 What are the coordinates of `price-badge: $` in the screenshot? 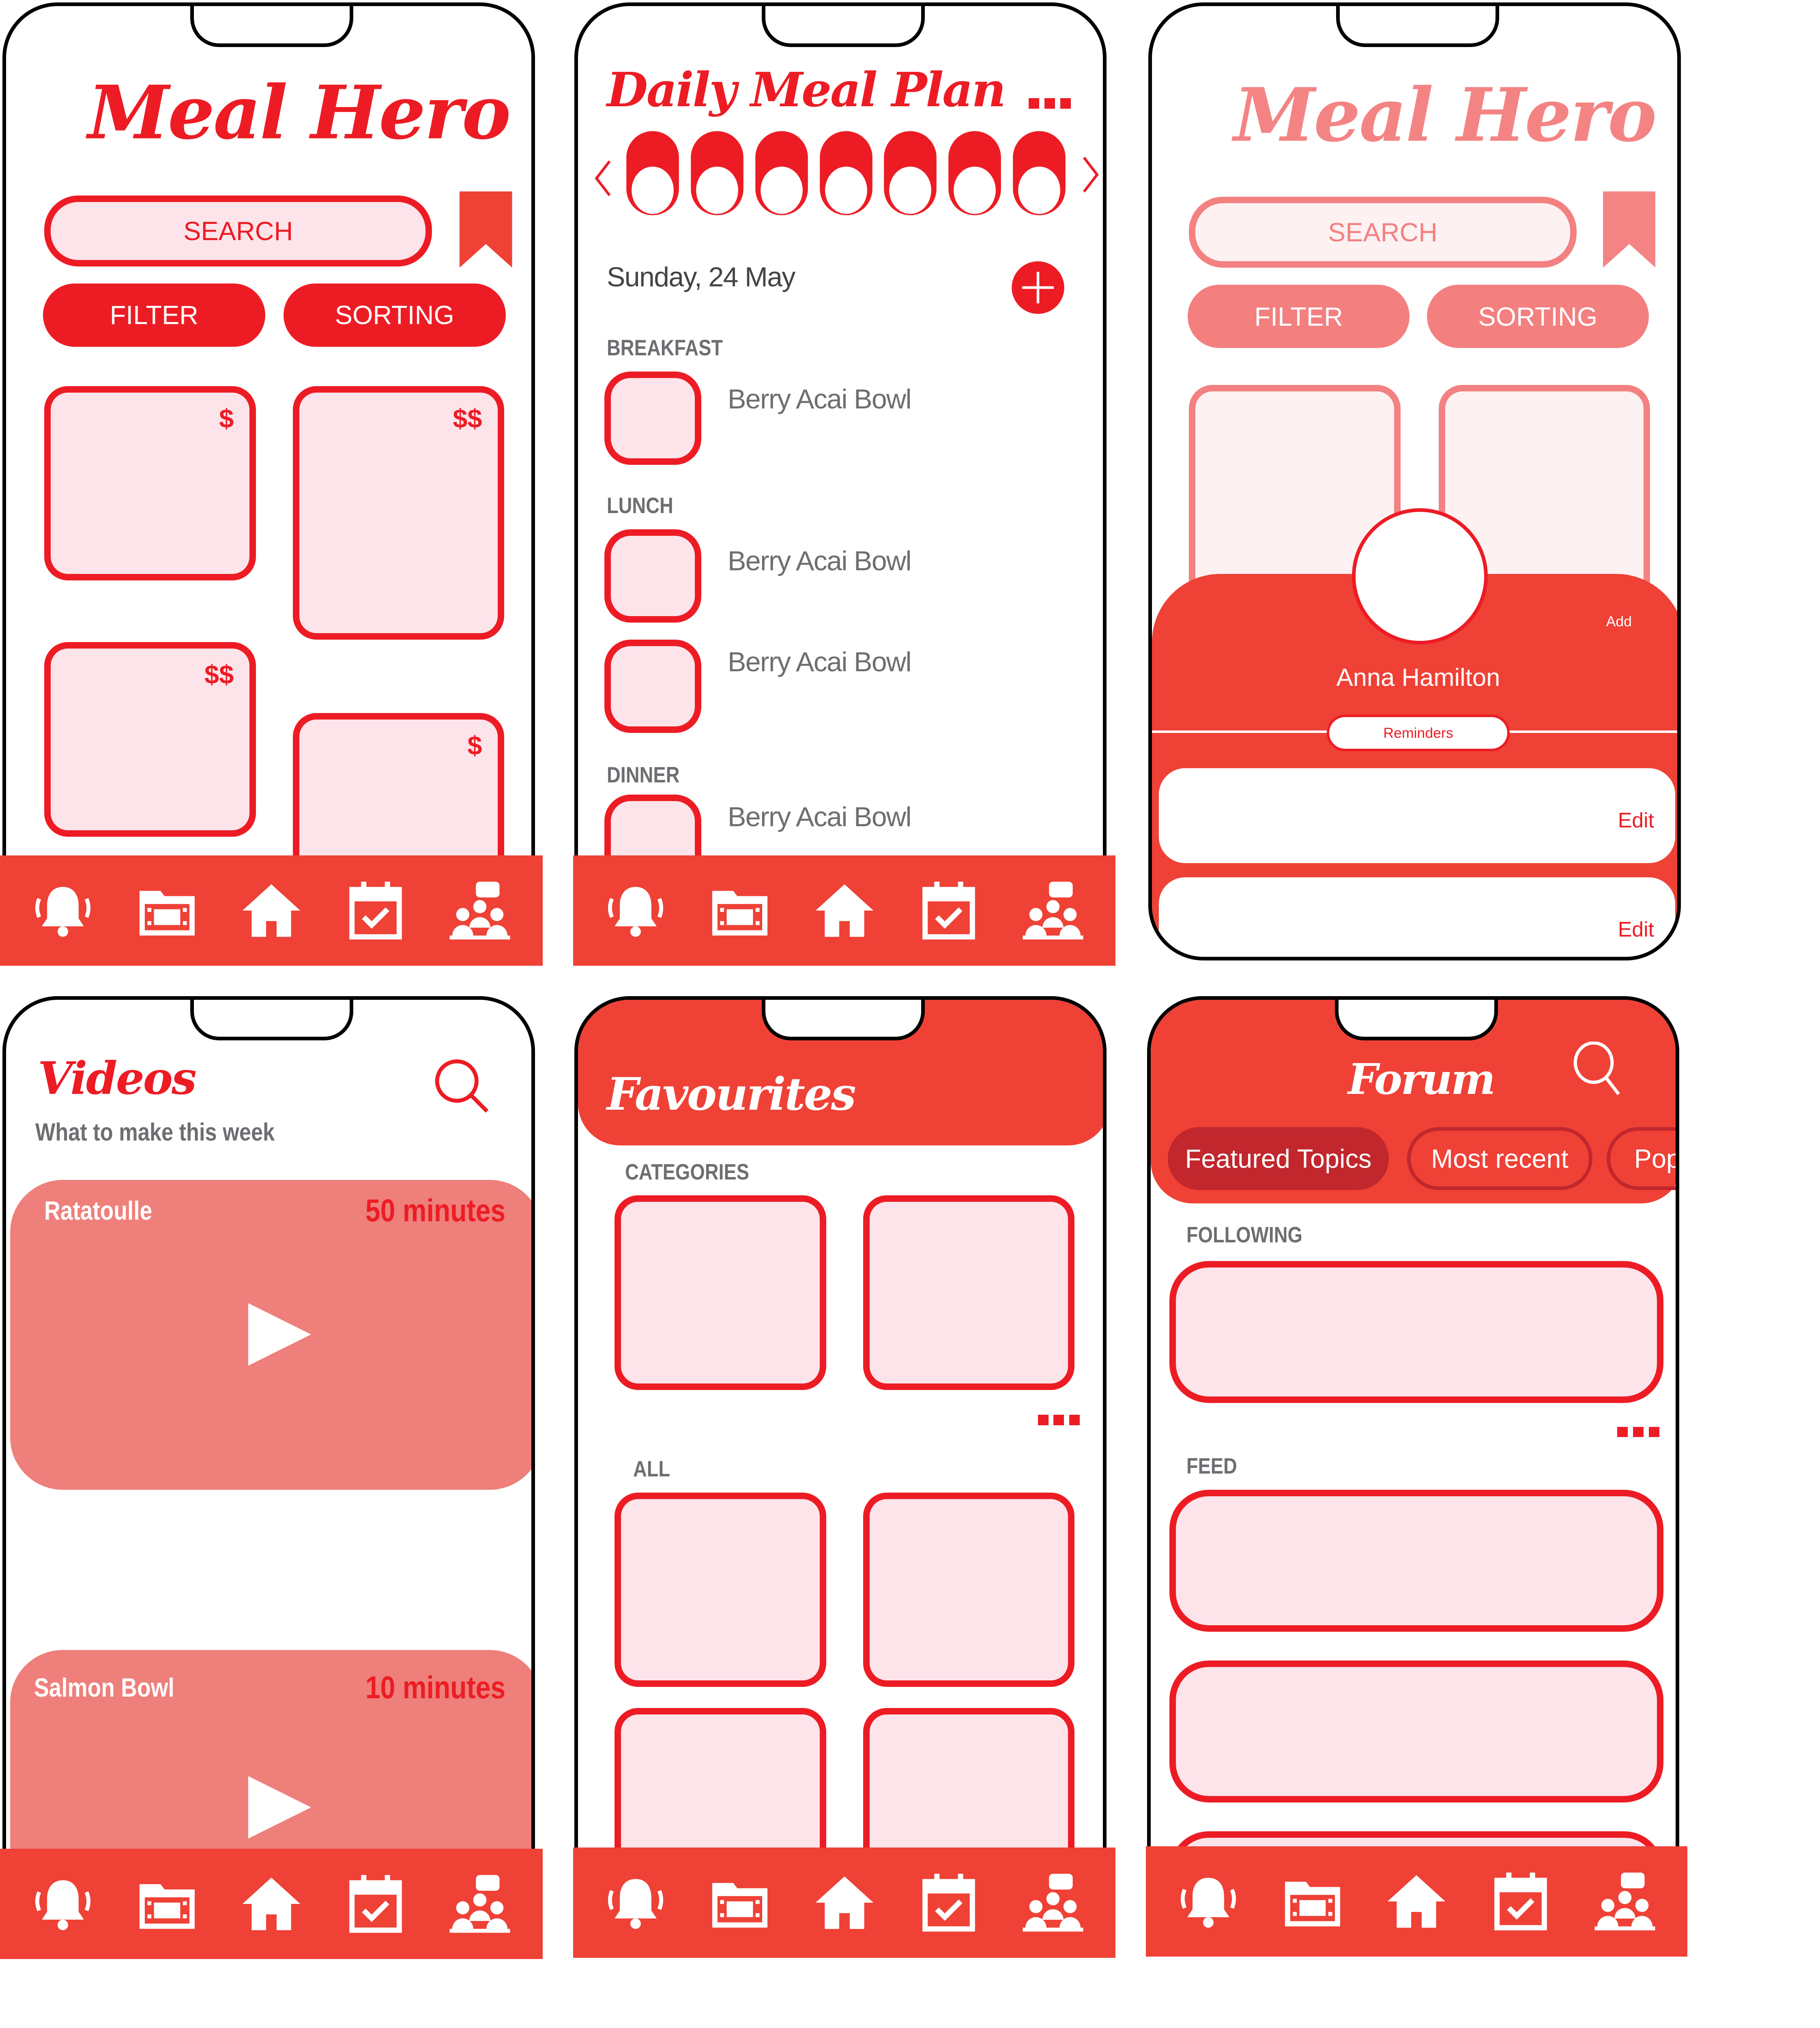 It's located at (227, 418).